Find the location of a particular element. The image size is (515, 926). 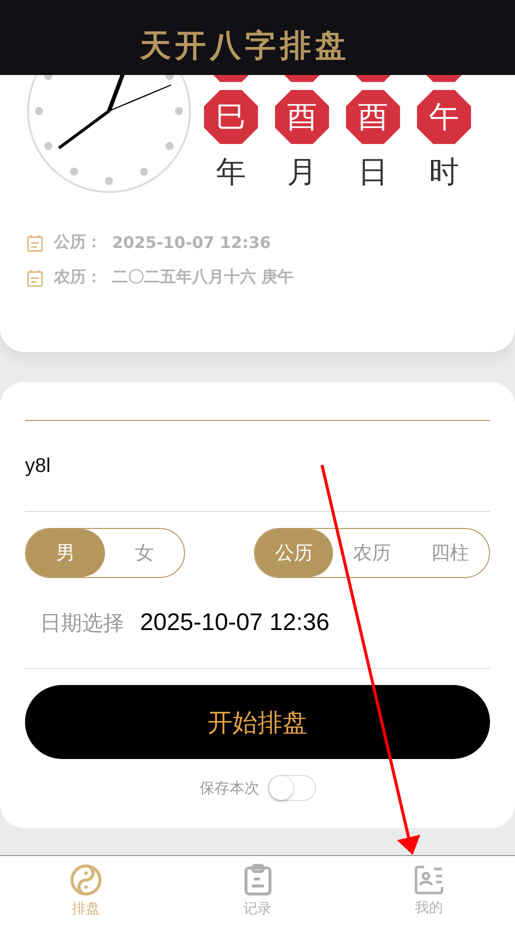

calendar-option: 四柱 is located at coordinates (450, 553).